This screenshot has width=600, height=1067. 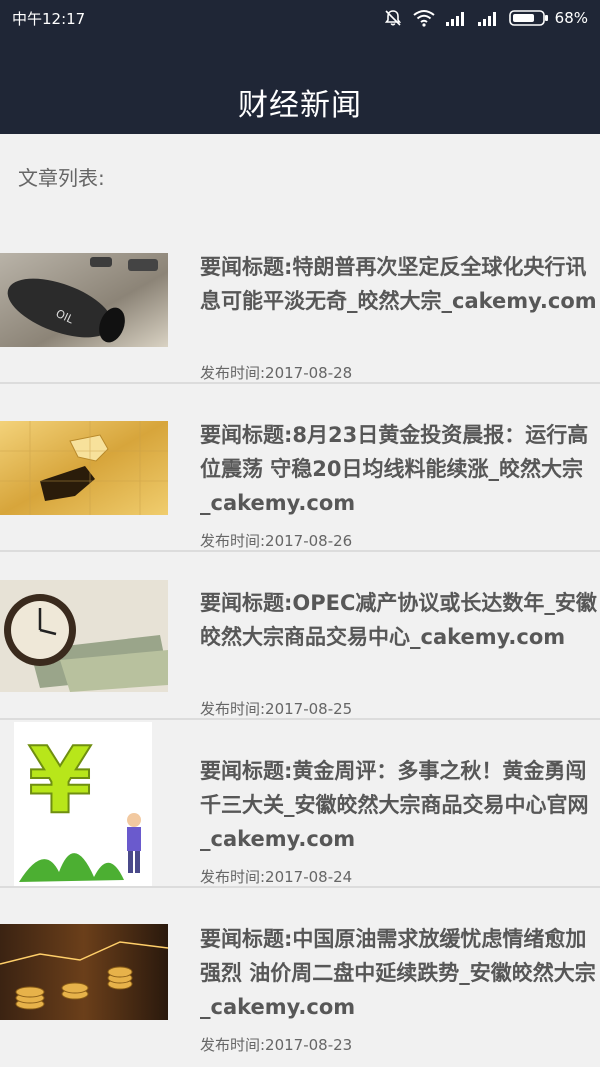 What do you see at coordinates (276, 373) in the screenshot?
I see `article-date: 发布时间:2017-08-28` at bounding box center [276, 373].